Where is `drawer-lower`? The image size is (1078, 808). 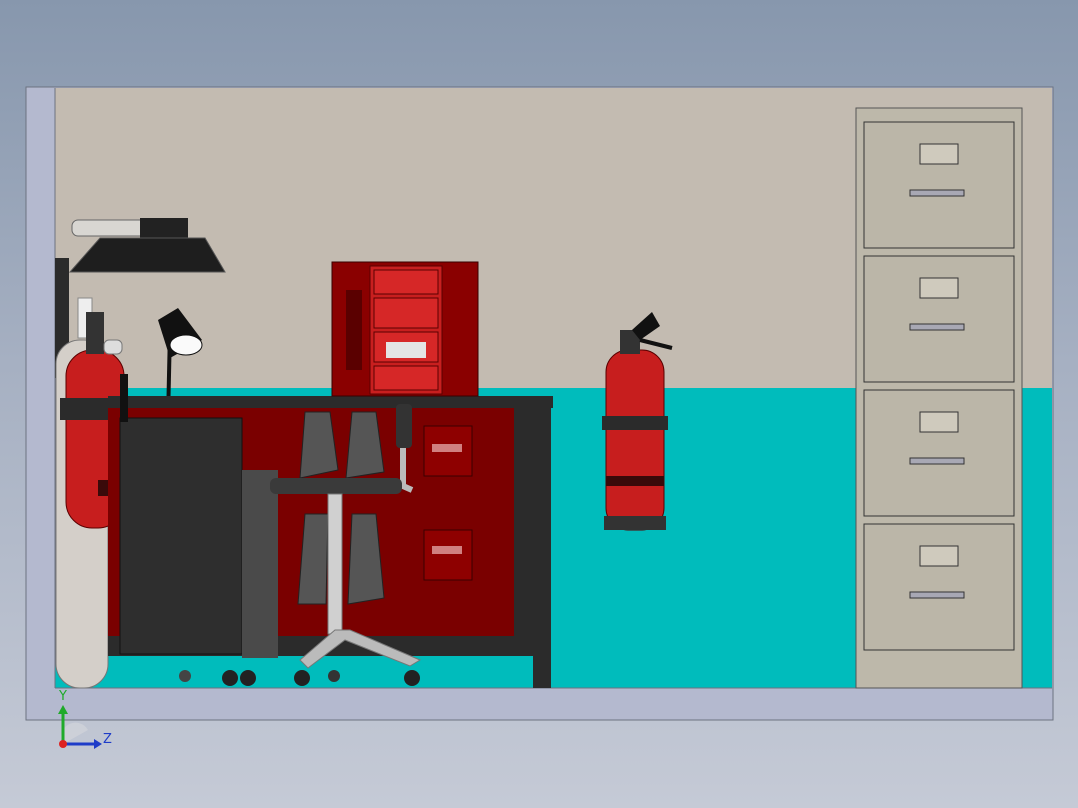 drawer-lower is located at coordinates (448, 555).